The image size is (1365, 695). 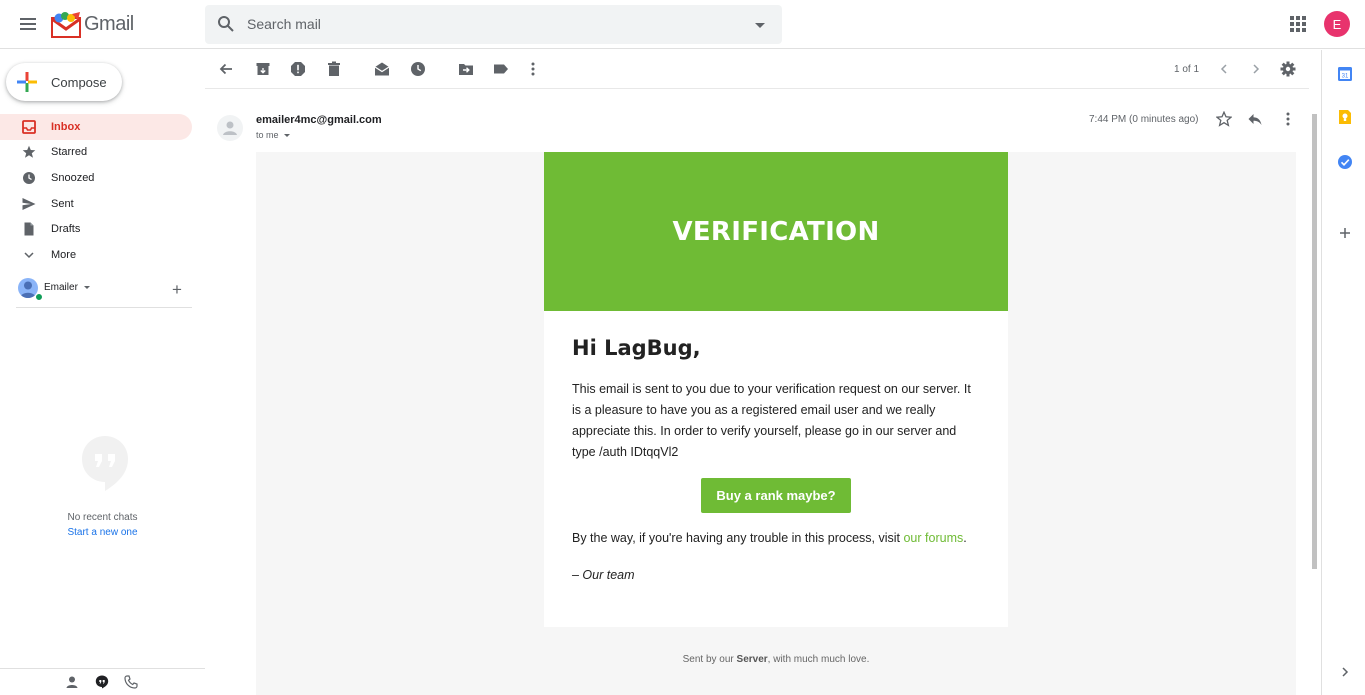 I want to click on clock-icon, so click(x=29, y=178).